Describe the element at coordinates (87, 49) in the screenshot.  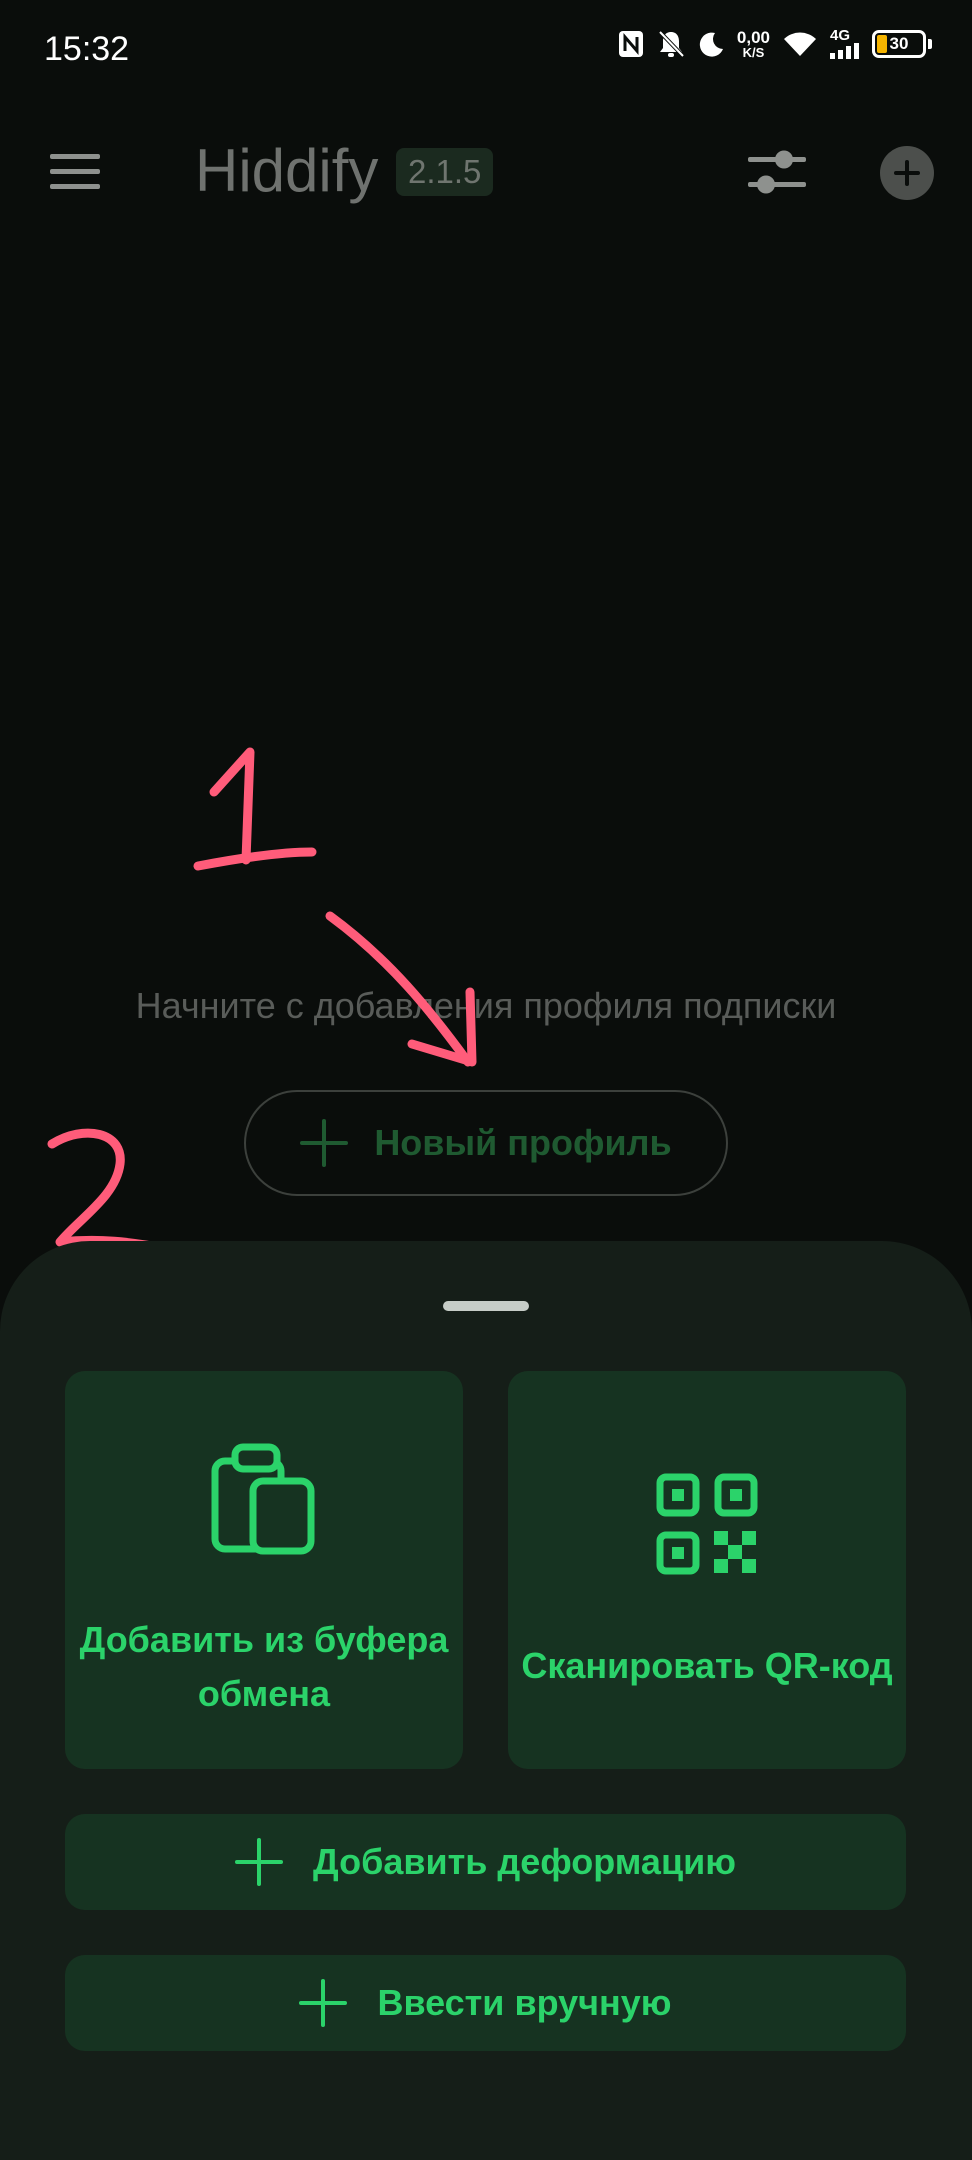
I see `status-time: 15:32` at that location.